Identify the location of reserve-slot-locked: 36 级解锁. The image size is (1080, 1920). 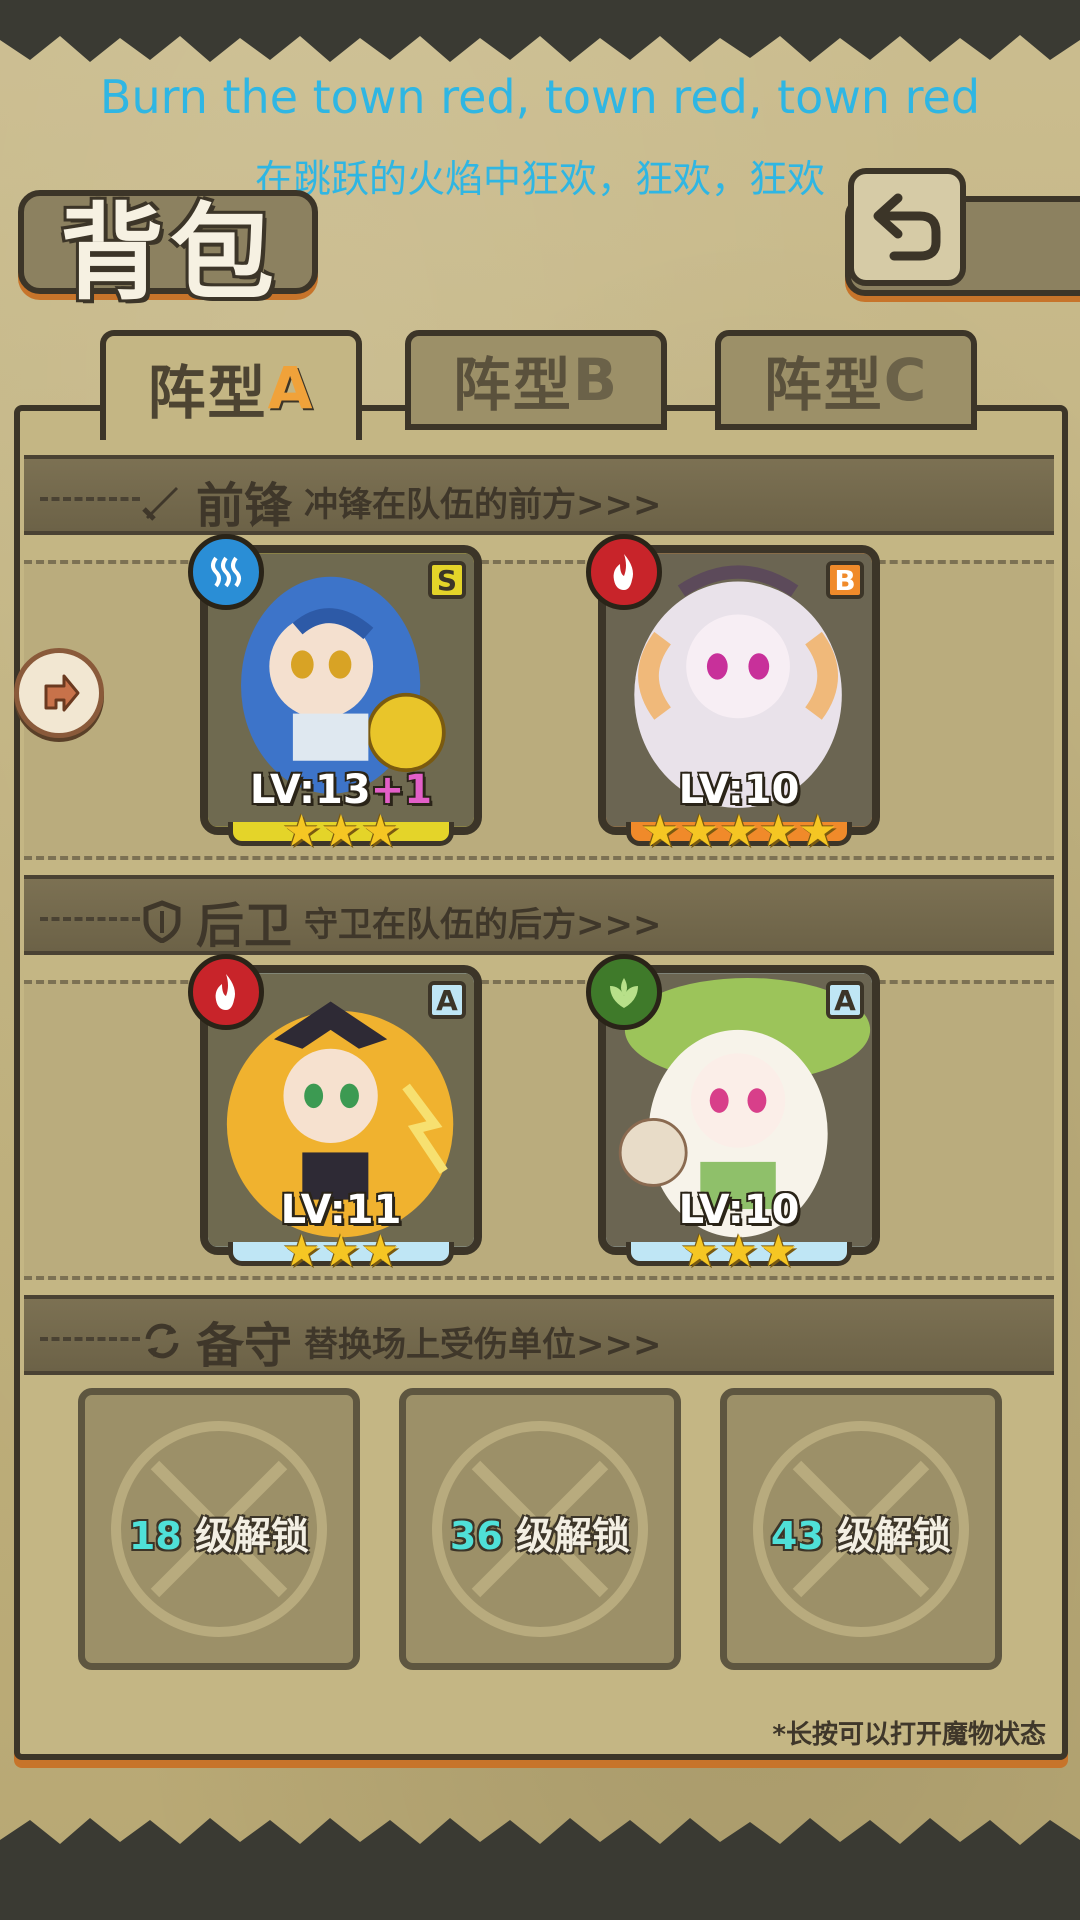
(540, 1529).